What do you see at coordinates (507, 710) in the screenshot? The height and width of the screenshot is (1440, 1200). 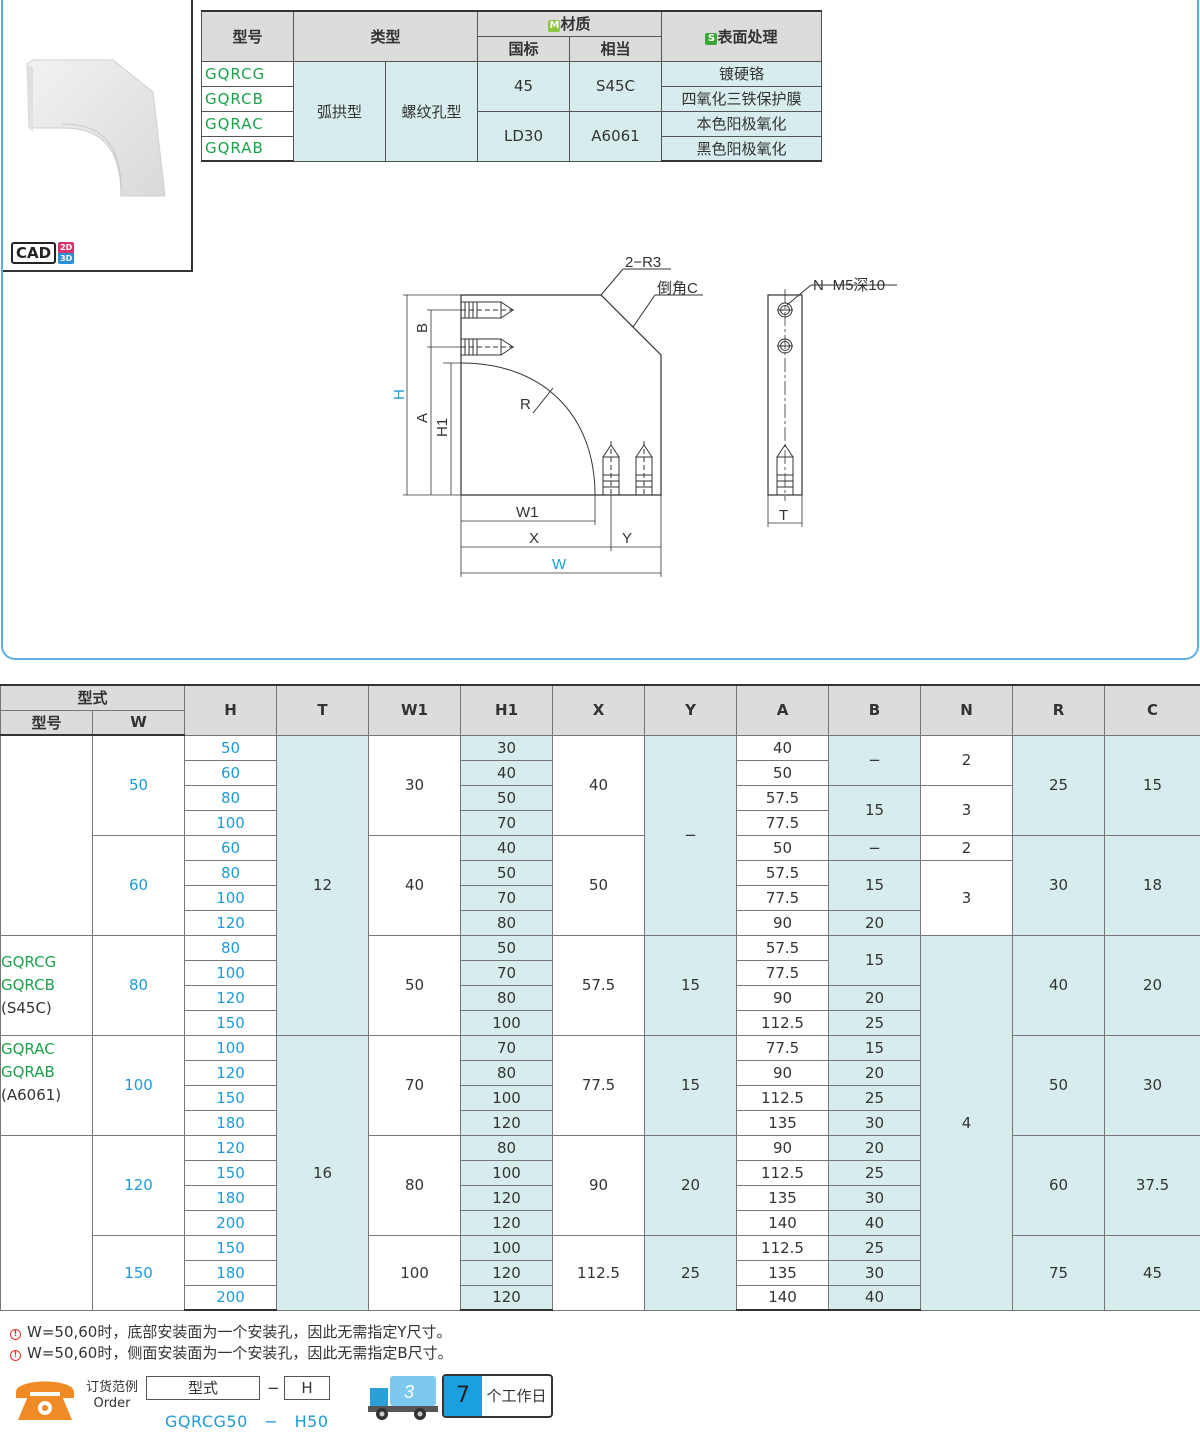 I see `col-H1: H1` at bounding box center [507, 710].